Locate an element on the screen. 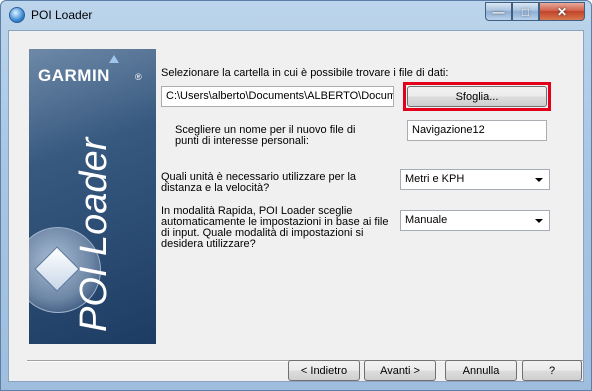 The height and width of the screenshot is (391, 592). help-button: ? is located at coordinates (552, 370).